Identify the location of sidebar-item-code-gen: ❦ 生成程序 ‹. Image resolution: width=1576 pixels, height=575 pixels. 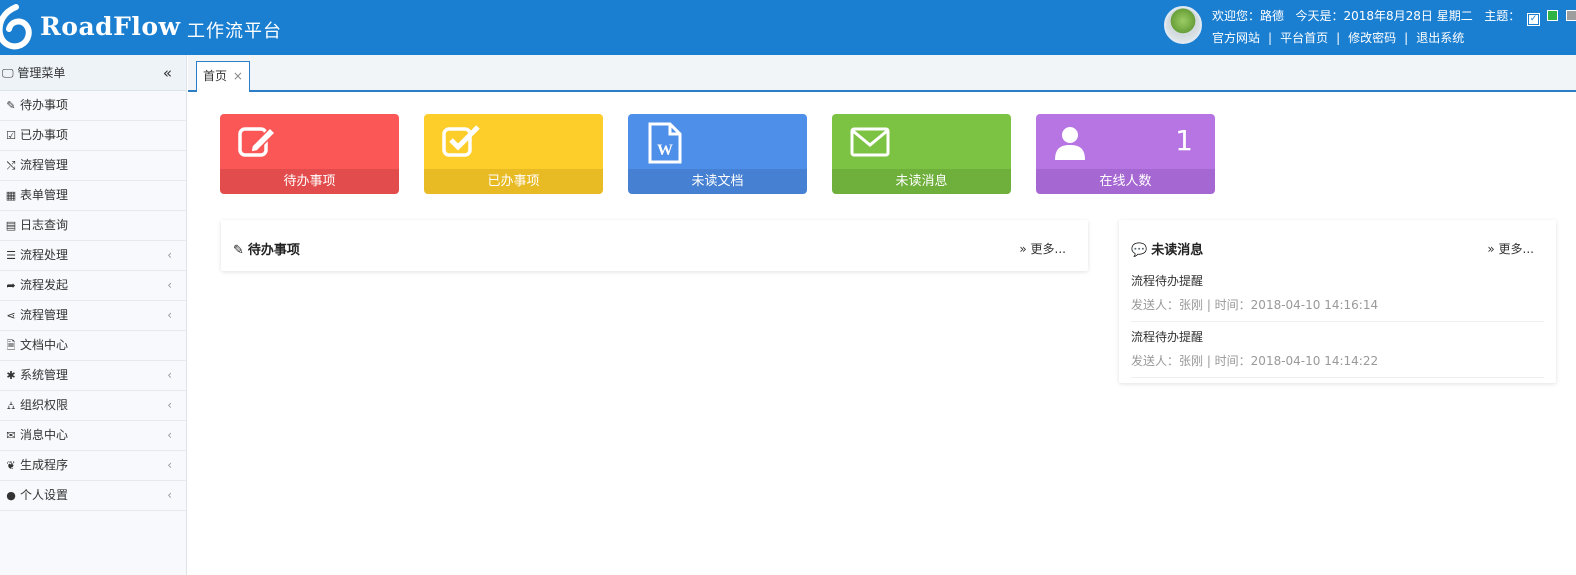
(93, 466).